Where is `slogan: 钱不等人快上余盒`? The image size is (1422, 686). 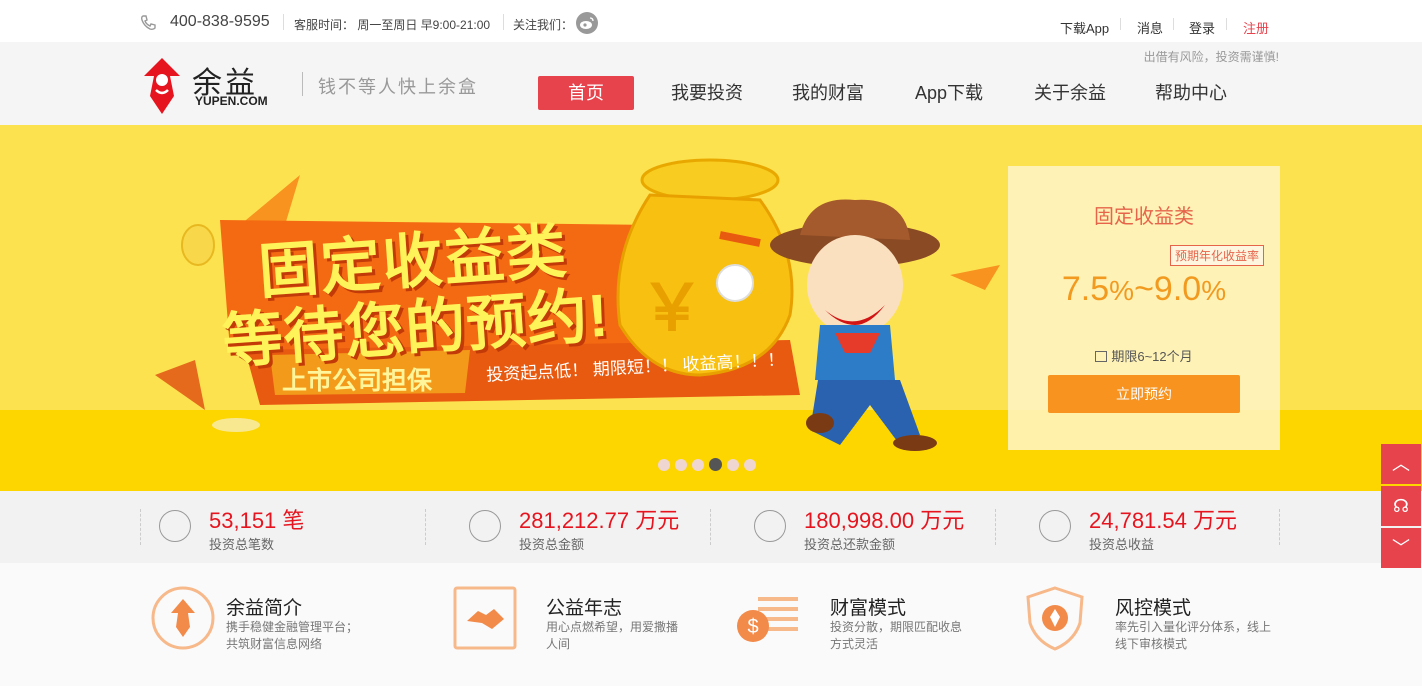 slogan: 钱不等人快上余盒 is located at coordinates (398, 87).